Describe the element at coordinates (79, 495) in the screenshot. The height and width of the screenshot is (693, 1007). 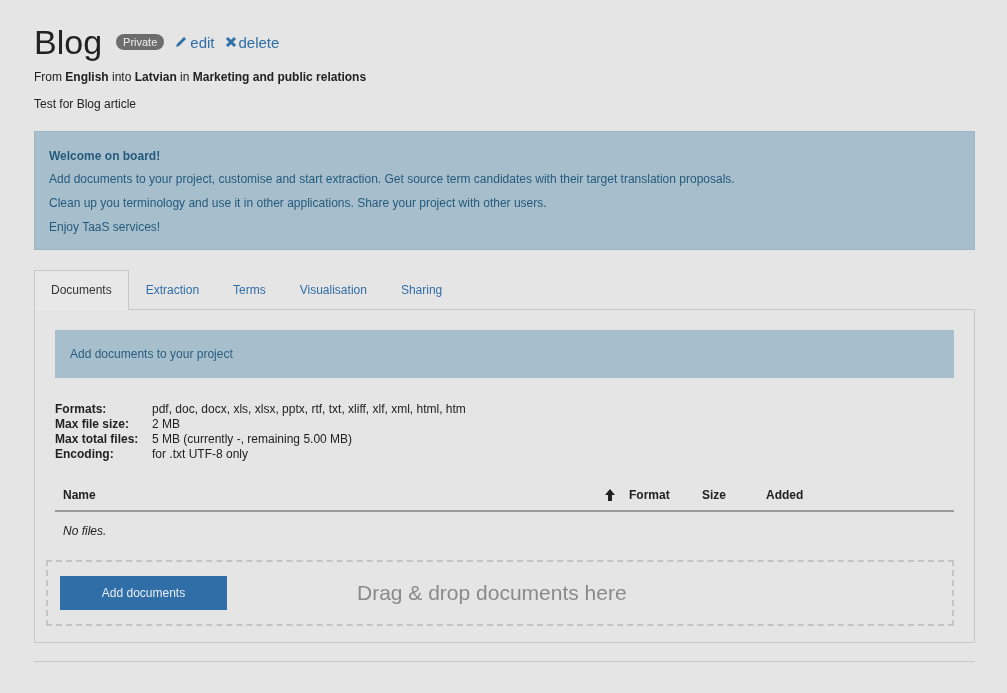
I see `column-header: Name` at that location.